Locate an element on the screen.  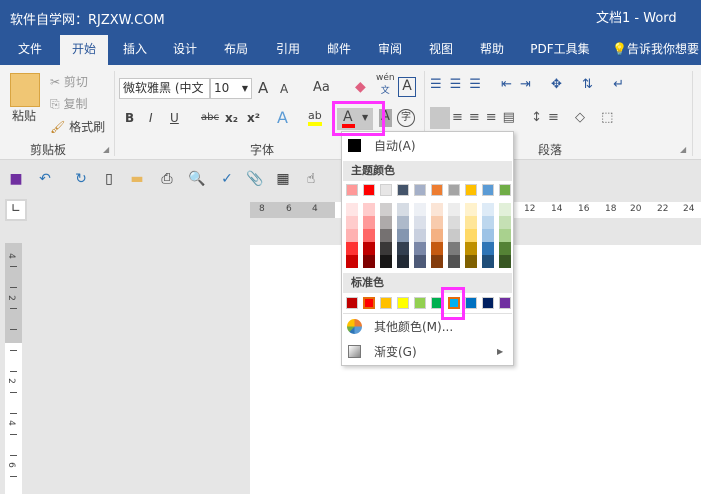
attach-icon: 📎 is located at coordinates (255, 179).